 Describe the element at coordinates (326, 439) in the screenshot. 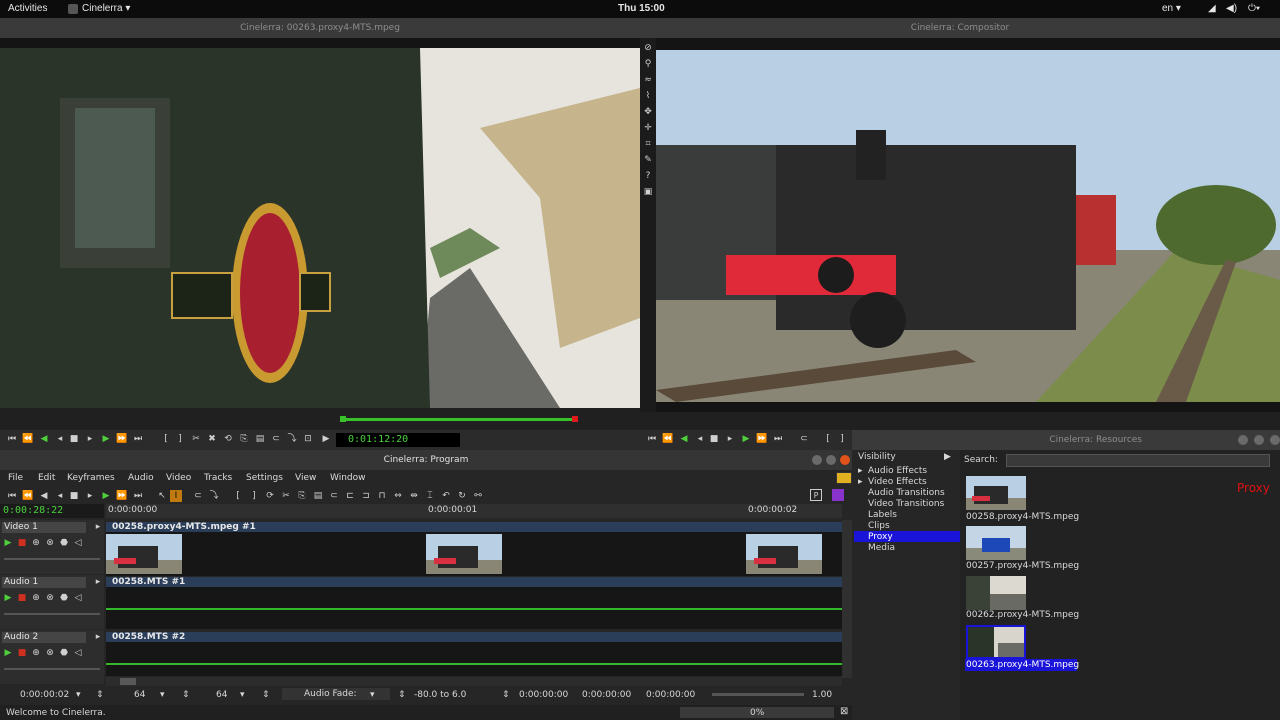

I see `play-small-icon: ▶` at that location.